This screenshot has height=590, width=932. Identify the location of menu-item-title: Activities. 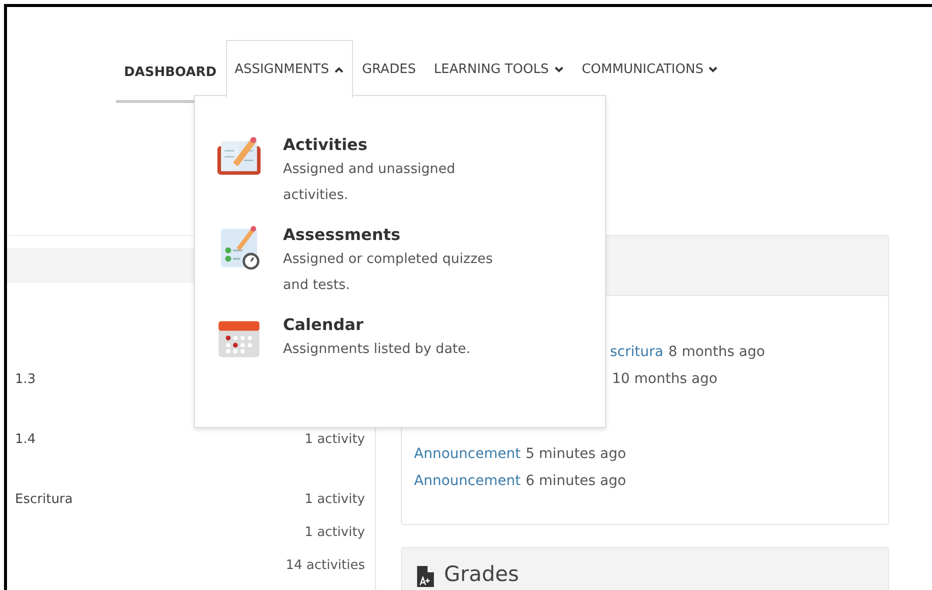
(325, 145).